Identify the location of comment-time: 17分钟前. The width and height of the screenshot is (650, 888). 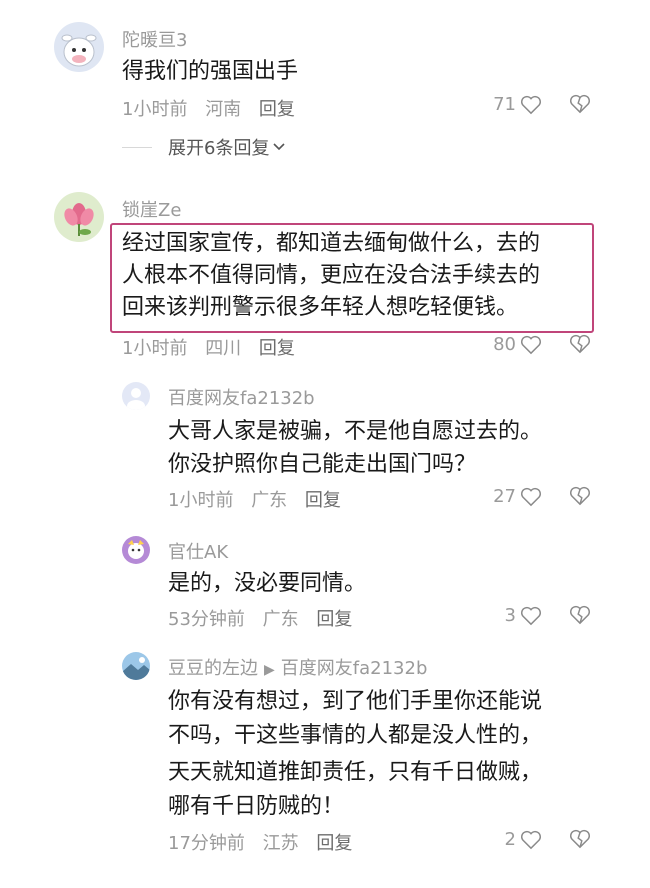
(206, 843).